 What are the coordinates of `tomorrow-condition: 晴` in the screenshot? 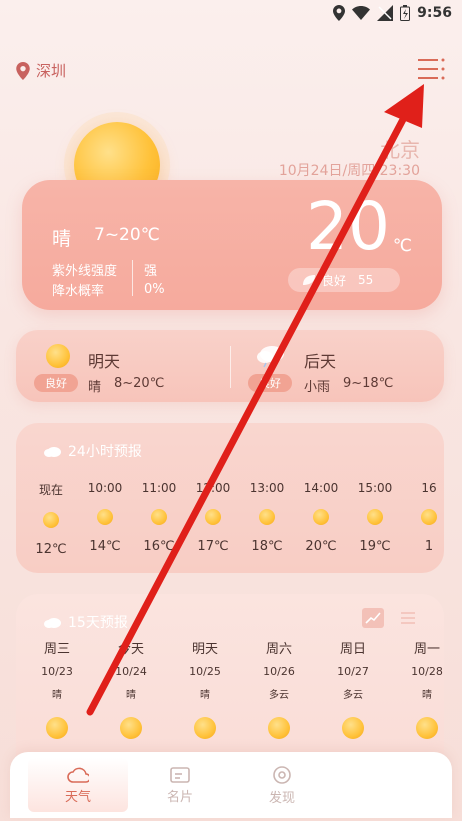 It's located at (95, 387).